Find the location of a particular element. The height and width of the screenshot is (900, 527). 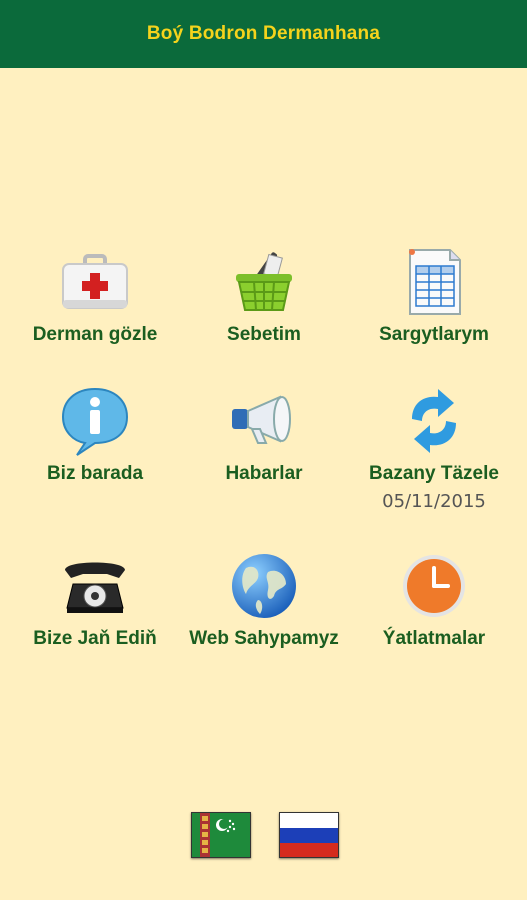

menu-item-web-sahypamyz: Web Sahypamyz is located at coordinates (264, 600).